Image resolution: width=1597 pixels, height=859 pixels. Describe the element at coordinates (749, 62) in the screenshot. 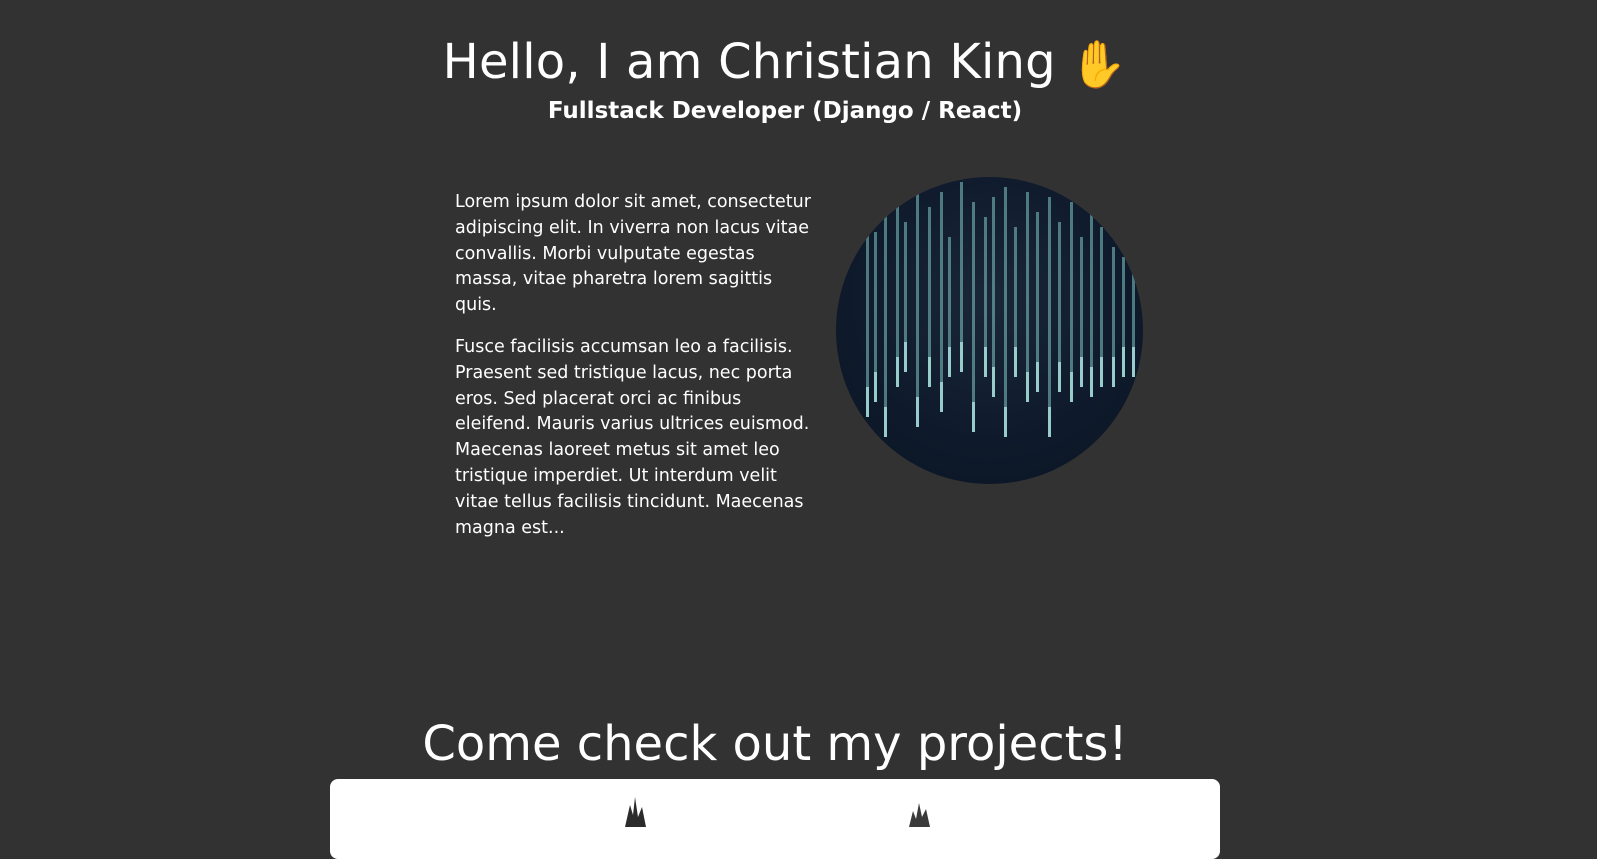

I see `hero-title-text: Hello, I am Christian King` at that location.